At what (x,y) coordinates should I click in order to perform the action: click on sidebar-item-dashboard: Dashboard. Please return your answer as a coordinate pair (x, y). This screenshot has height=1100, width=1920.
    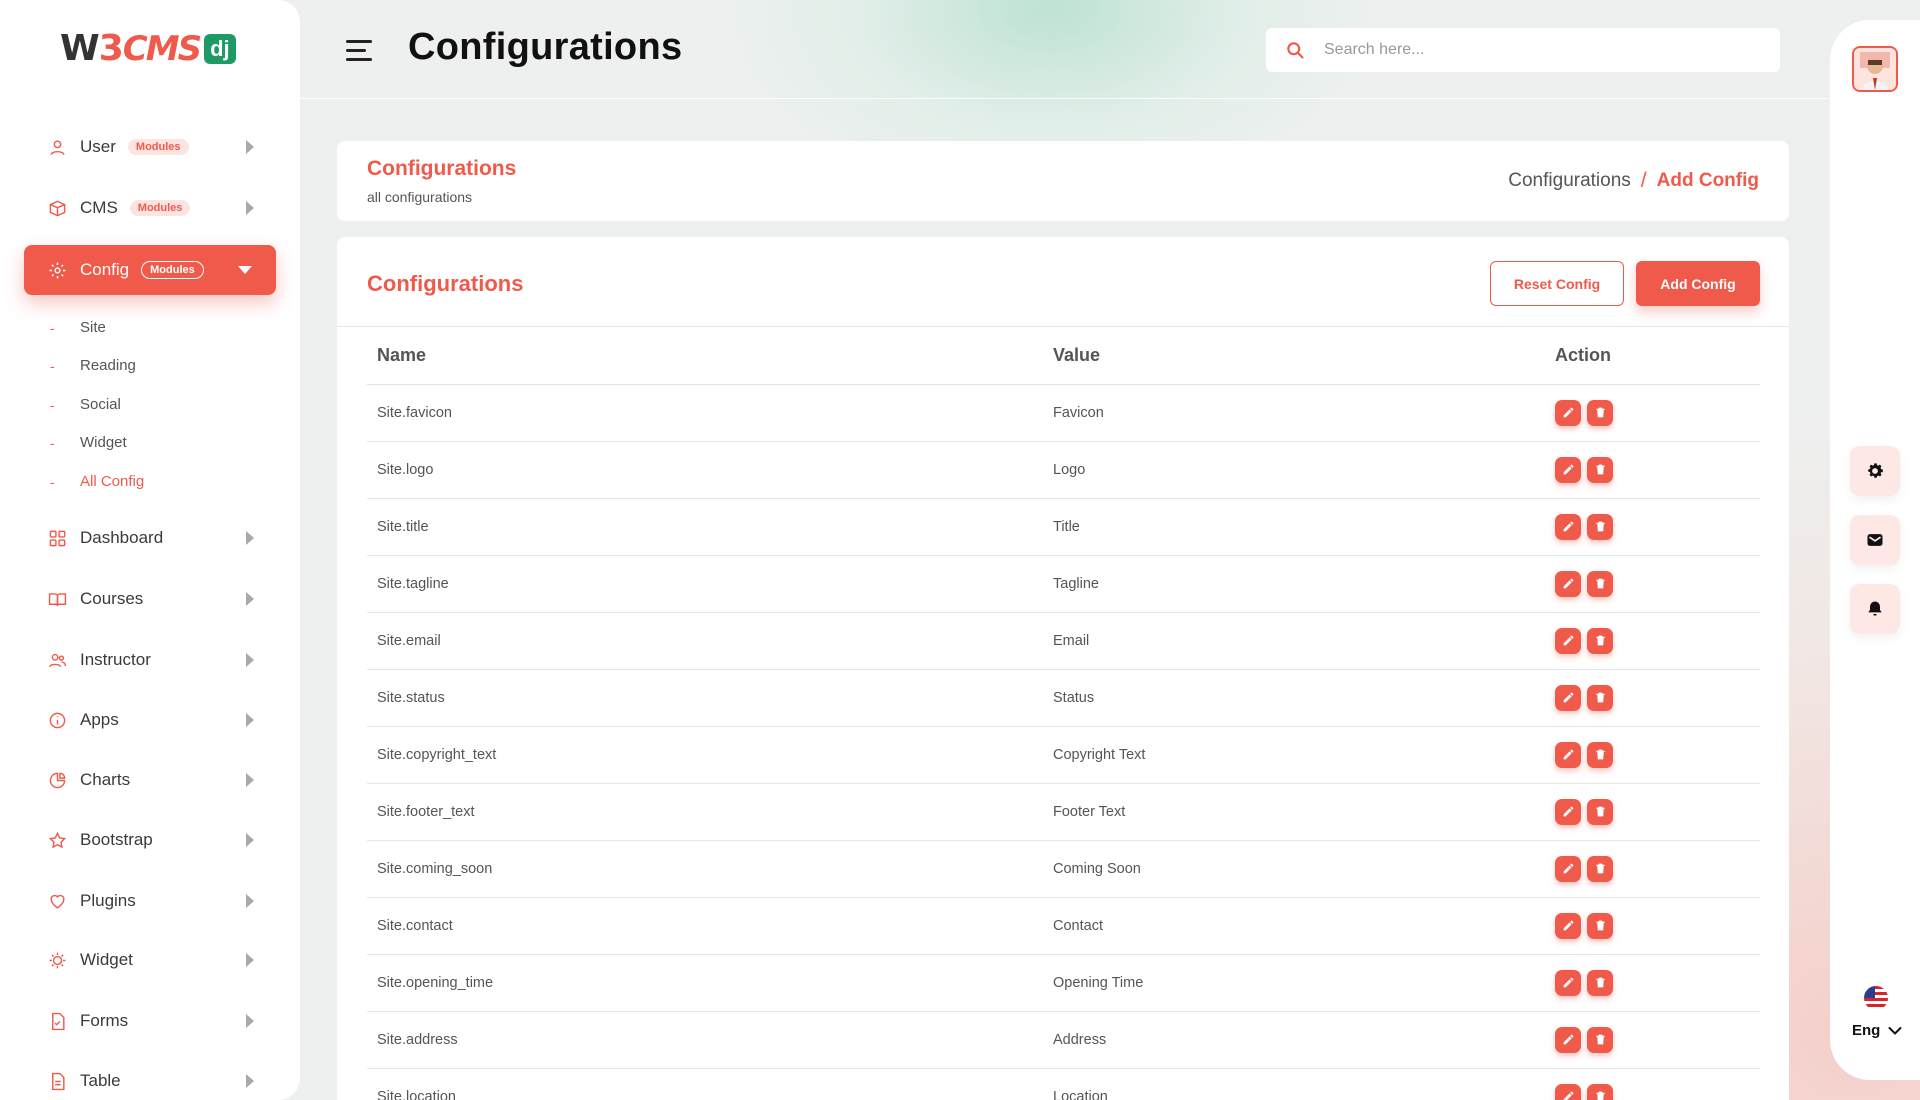
    Looking at the image, I should click on (150, 538).